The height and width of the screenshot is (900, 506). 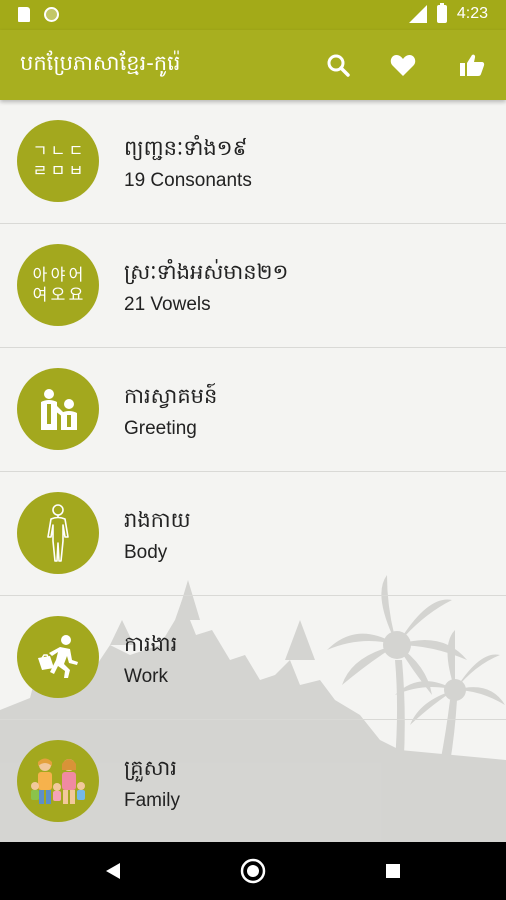 What do you see at coordinates (253, 410) in the screenshot?
I see `list-item-greeting: ការស្វាគមន៍ Greeting` at bounding box center [253, 410].